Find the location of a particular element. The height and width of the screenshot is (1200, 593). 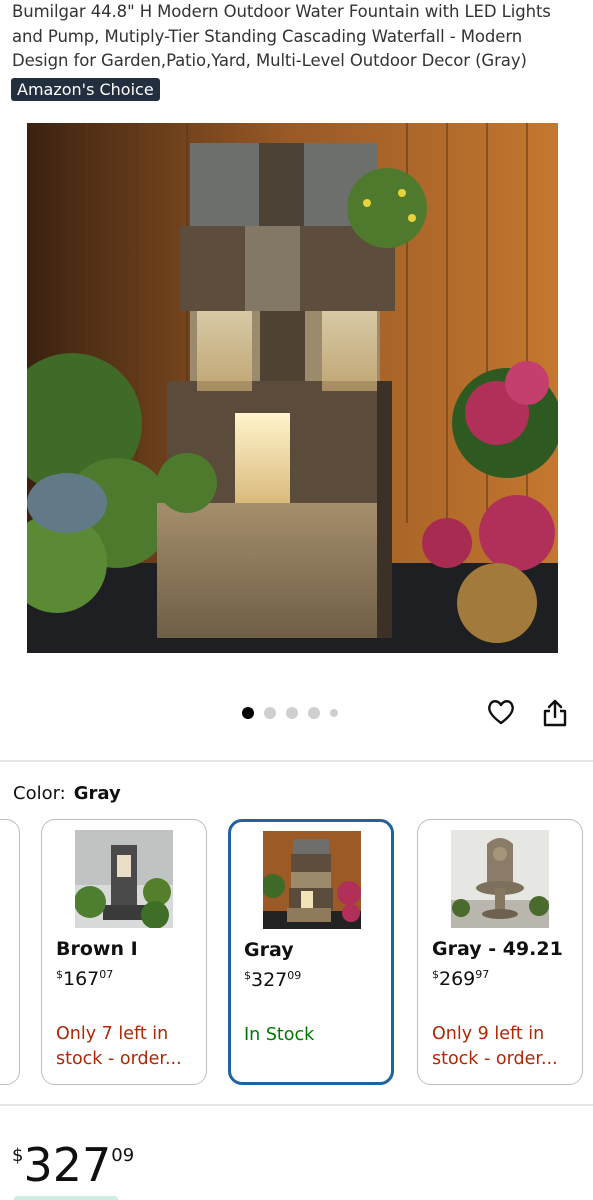

color-label-text: Color: is located at coordinates (39, 793).